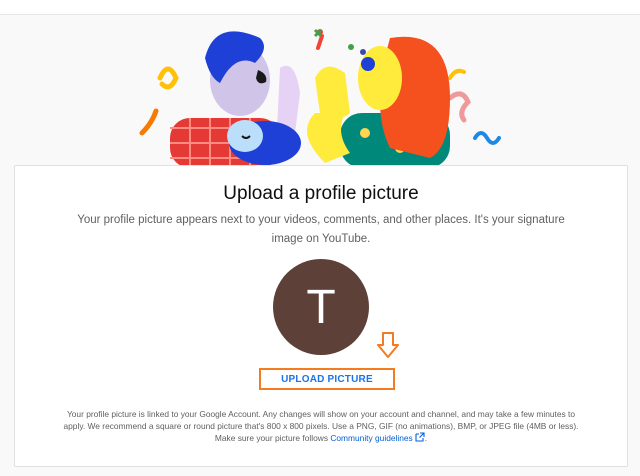 The height and width of the screenshot is (476, 640). Describe the element at coordinates (371, 438) in the screenshot. I see `community-guidelines-label: Community guidelines` at that location.